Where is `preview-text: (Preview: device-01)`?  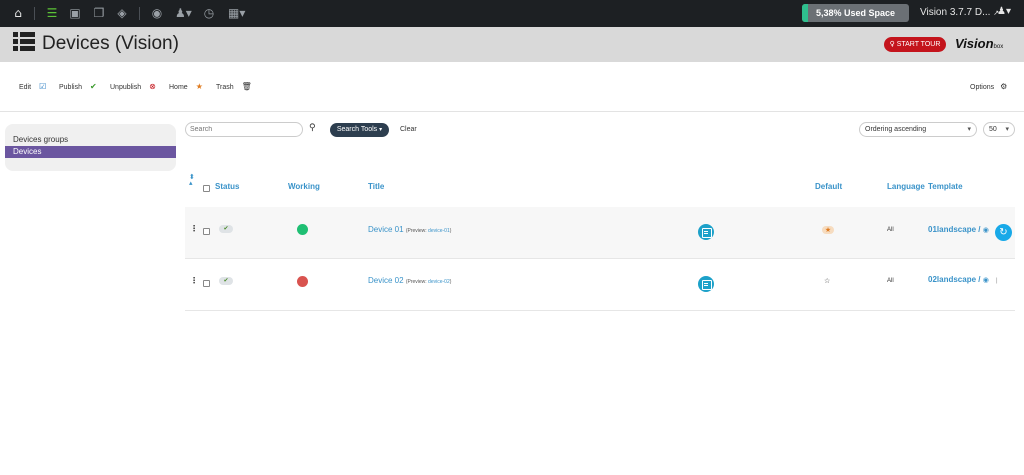 preview-text: (Preview: device-01) is located at coordinates (428, 231).